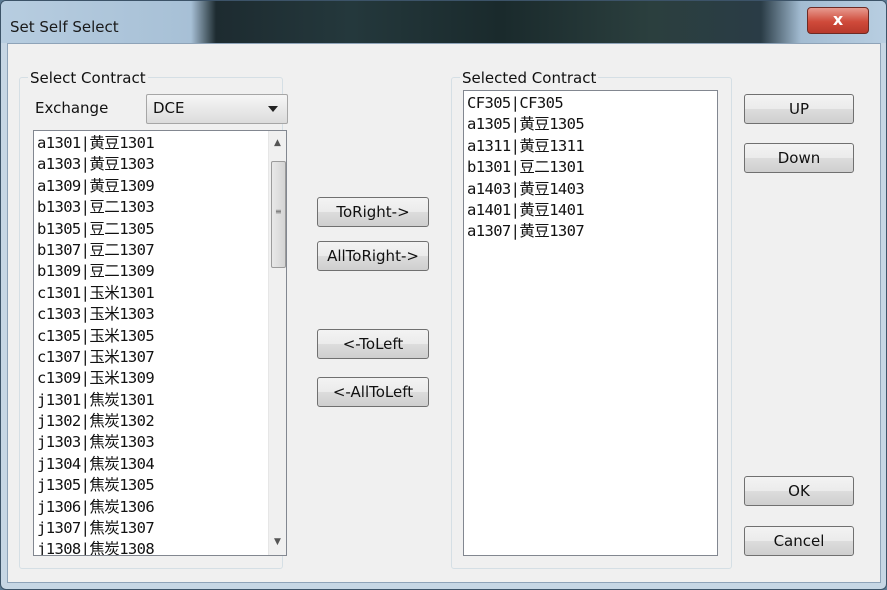  I want to click on list-item: CF305|CF305, so click(525, 103).